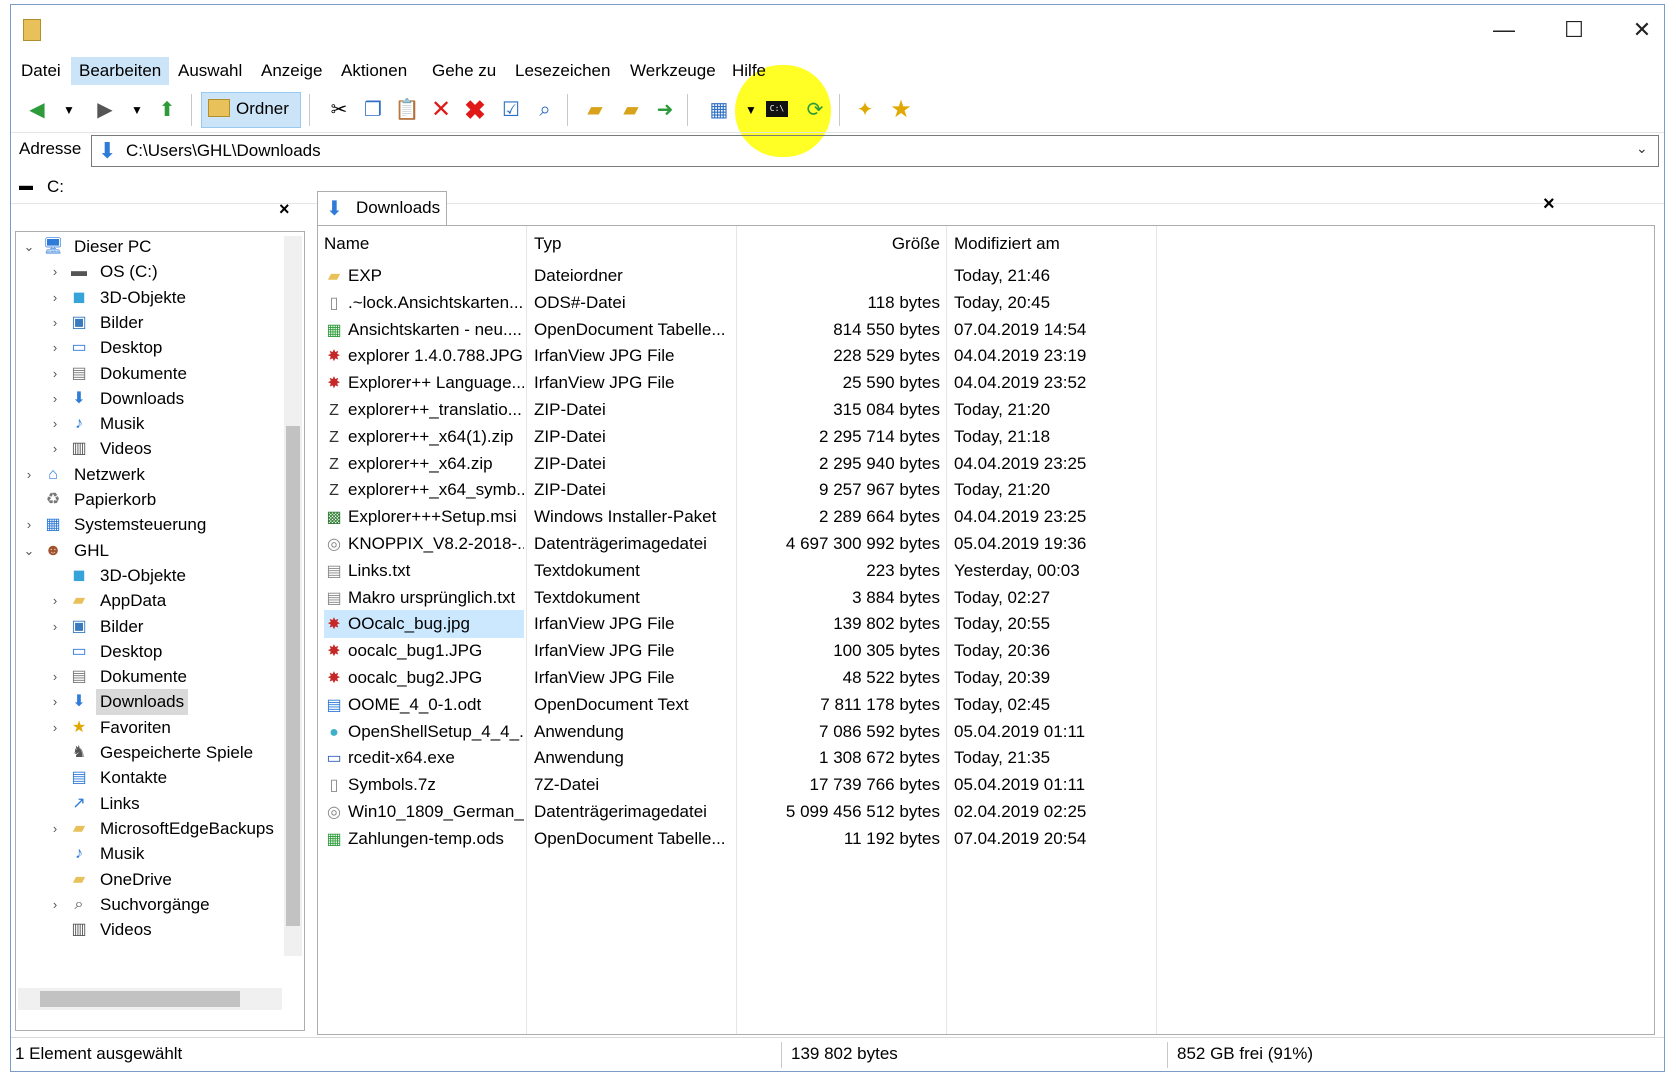 The width and height of the screenshot is (1676, 1083). I want to click on column-header-name: Name, so click(346, 244).